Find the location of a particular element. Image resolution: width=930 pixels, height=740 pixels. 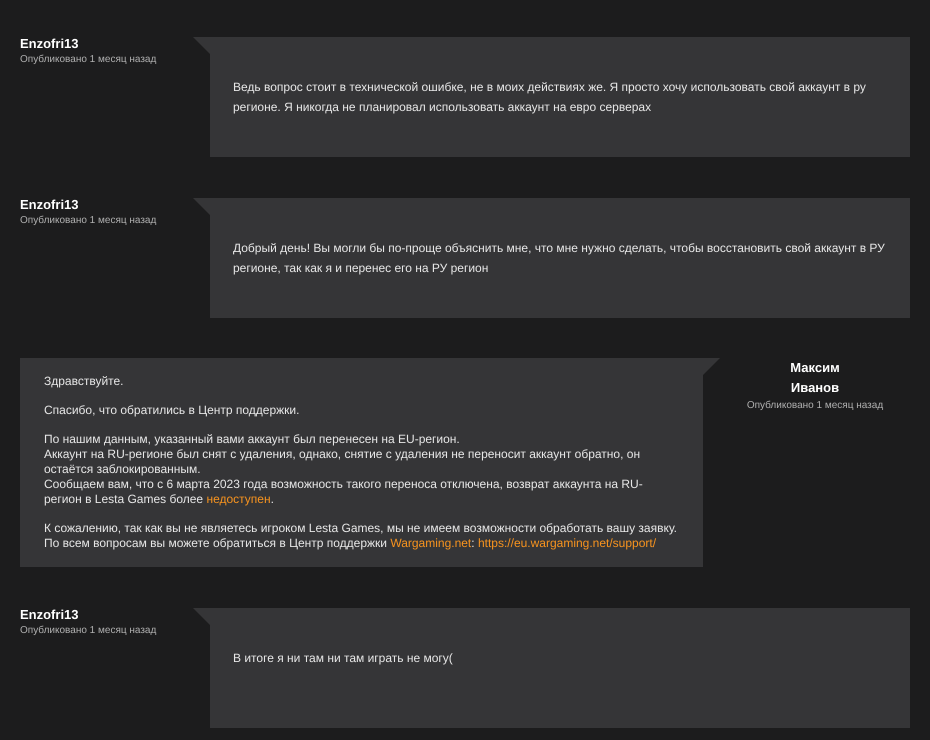

message-text: Добрый день! Вы могли бы по-проще объяснить мне, что мне нужно сделать, чтобы восстановить свой аккаунт в РУ регионе, так как я и перенес его на РУ регион is located at coordinates (559, 258).